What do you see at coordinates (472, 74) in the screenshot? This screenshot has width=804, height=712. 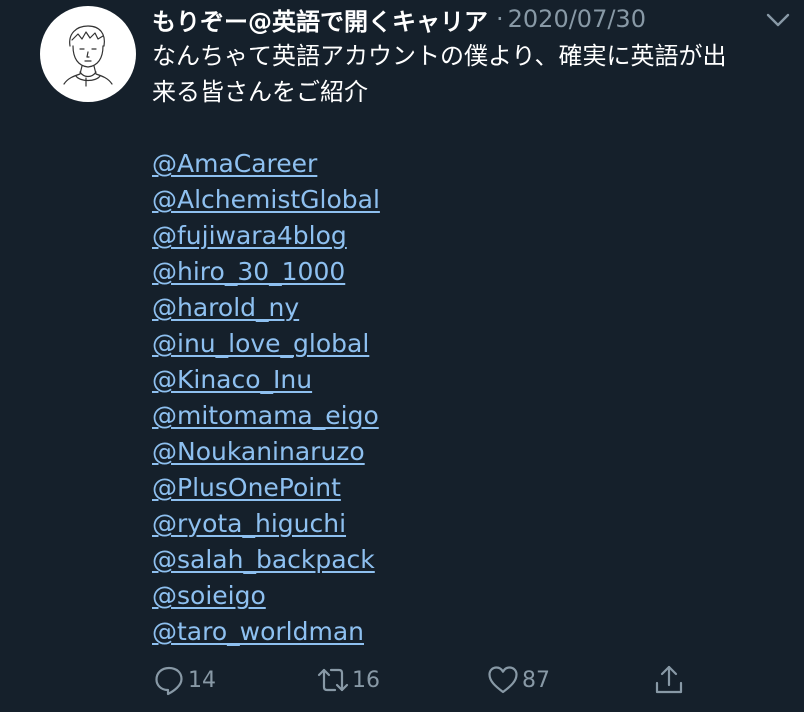 I see `tweet-text: なんちゃて英語アカウントの僕より、確実に英語が出 来る皆さんをご紹介` at bounding box center [472, 74].